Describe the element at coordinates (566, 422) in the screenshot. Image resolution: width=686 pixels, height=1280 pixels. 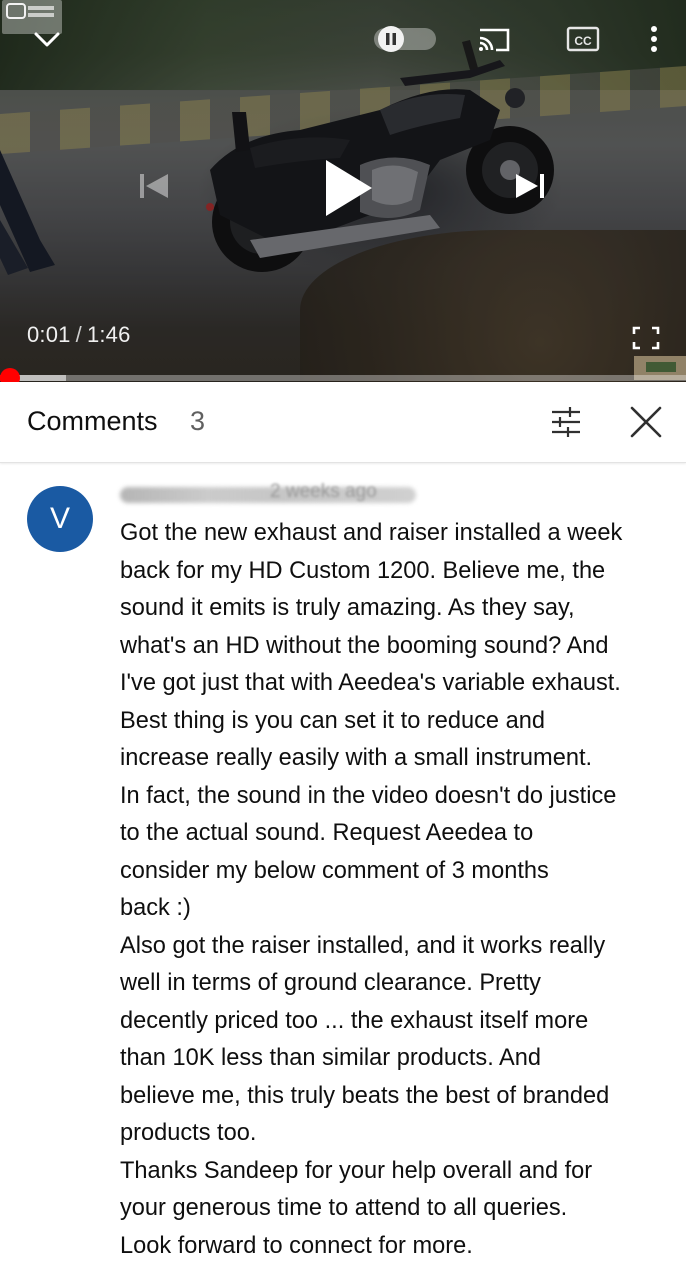
I see `sort-filter-icon` at that location.